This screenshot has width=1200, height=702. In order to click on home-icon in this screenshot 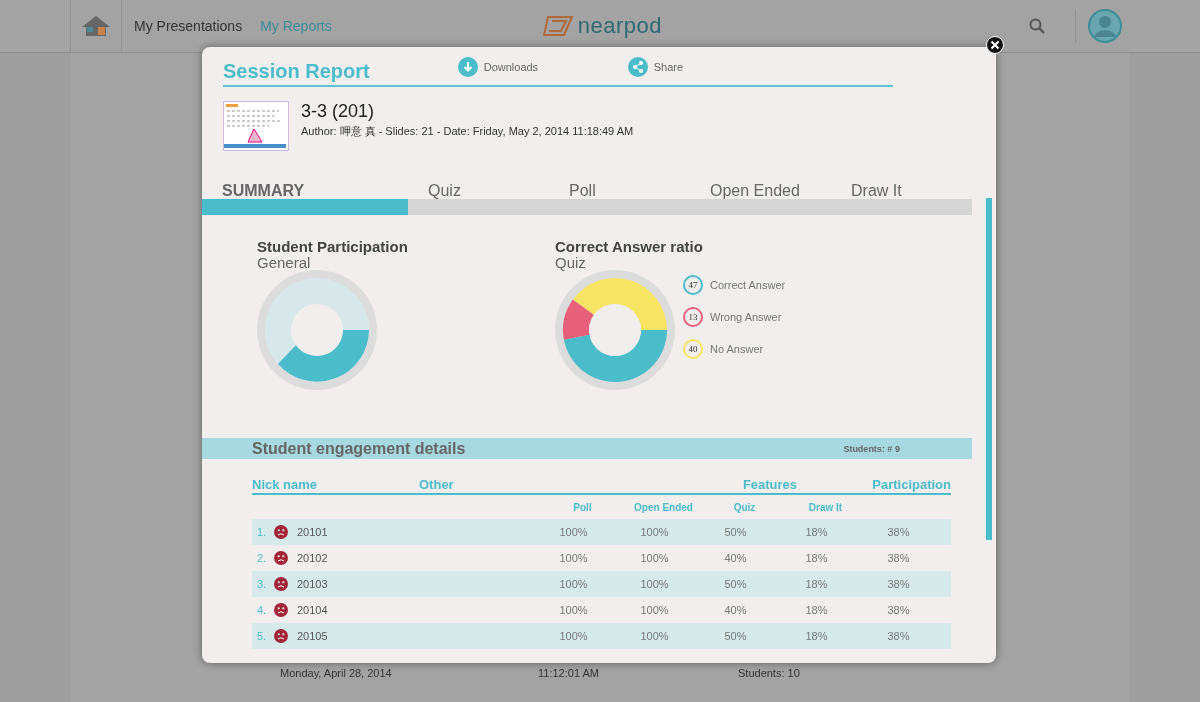, I will do `click(96, 26)`.